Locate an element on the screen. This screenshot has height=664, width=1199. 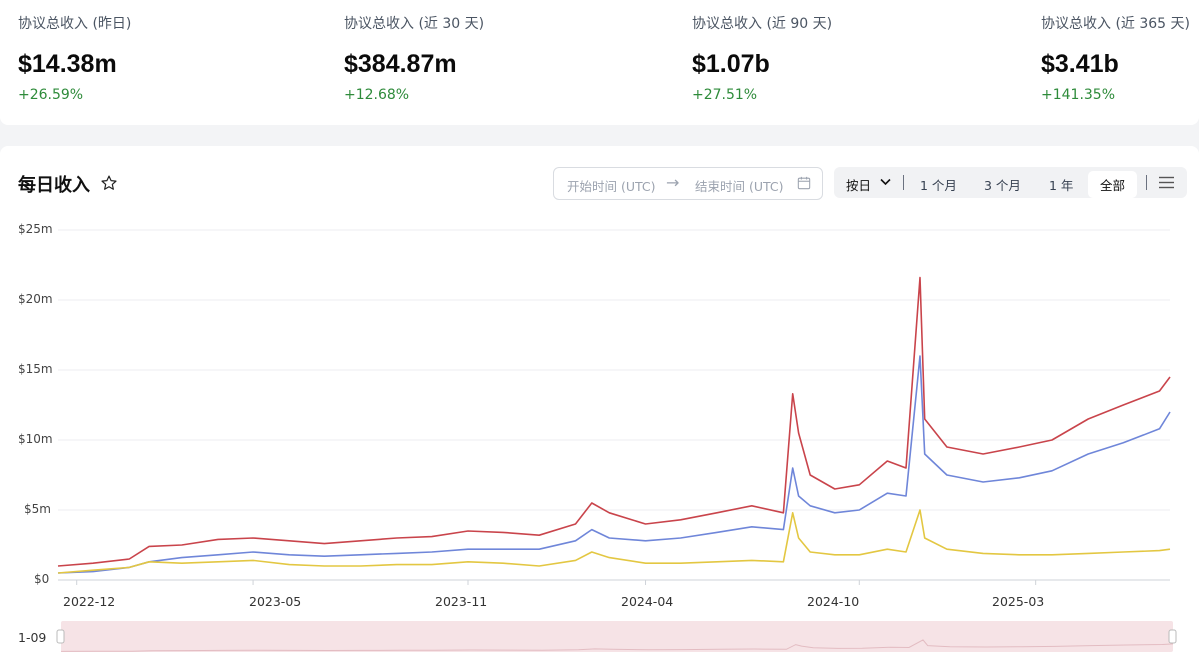
menu-icon is located at coordinates (1166, 182).